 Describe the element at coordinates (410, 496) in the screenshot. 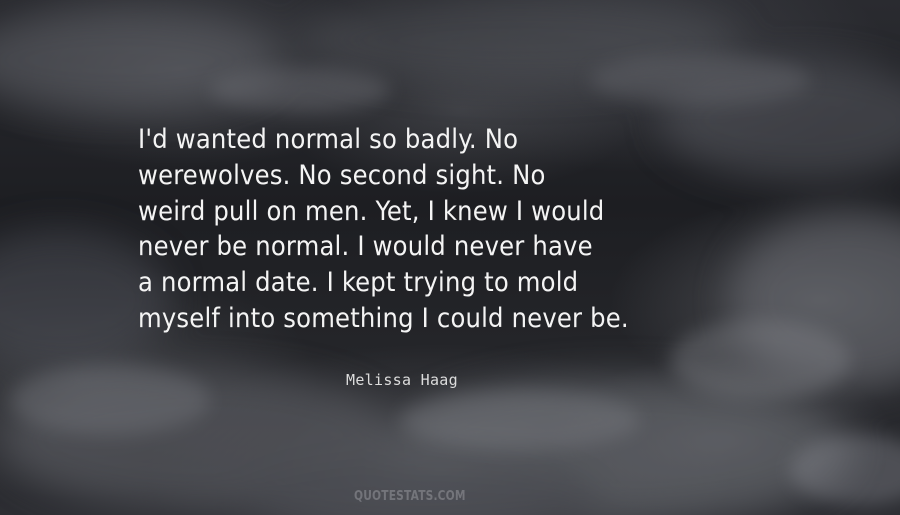

I see `site-watermark: QUOTESTATS.COM` at that location.